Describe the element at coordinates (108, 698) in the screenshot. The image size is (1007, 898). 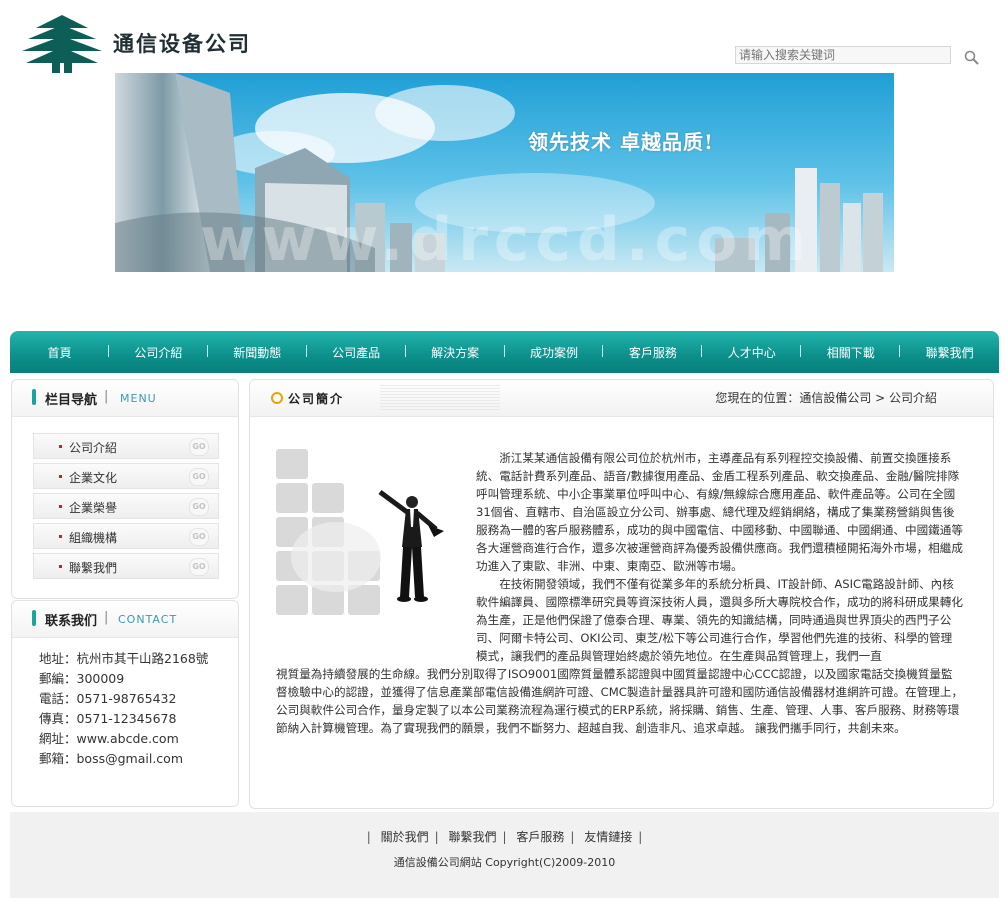
I see `contact-phone: 電話：0571-98765432` at that location.